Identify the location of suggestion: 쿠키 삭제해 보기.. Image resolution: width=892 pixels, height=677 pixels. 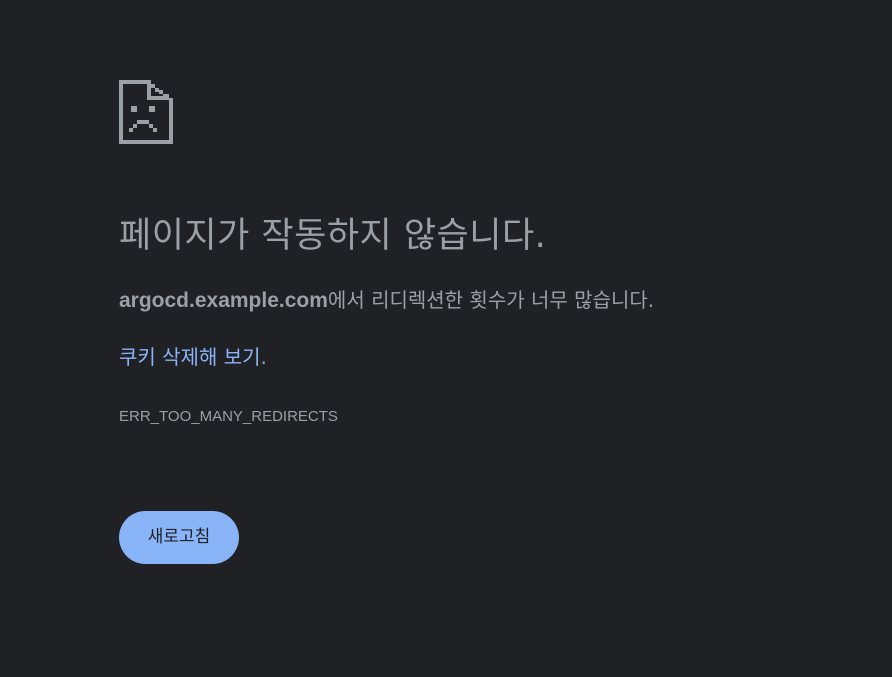
(193, 357).